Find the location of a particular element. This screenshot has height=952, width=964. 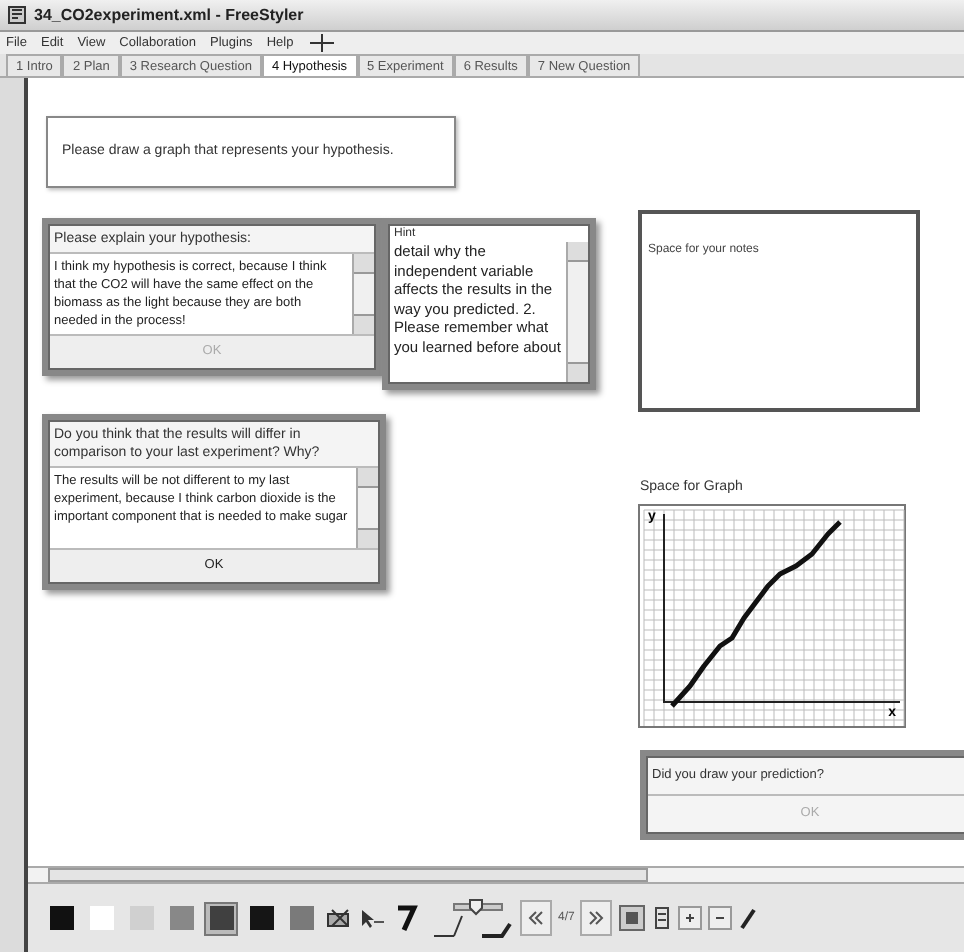

next-page-button is located at coordinates (596, 918).